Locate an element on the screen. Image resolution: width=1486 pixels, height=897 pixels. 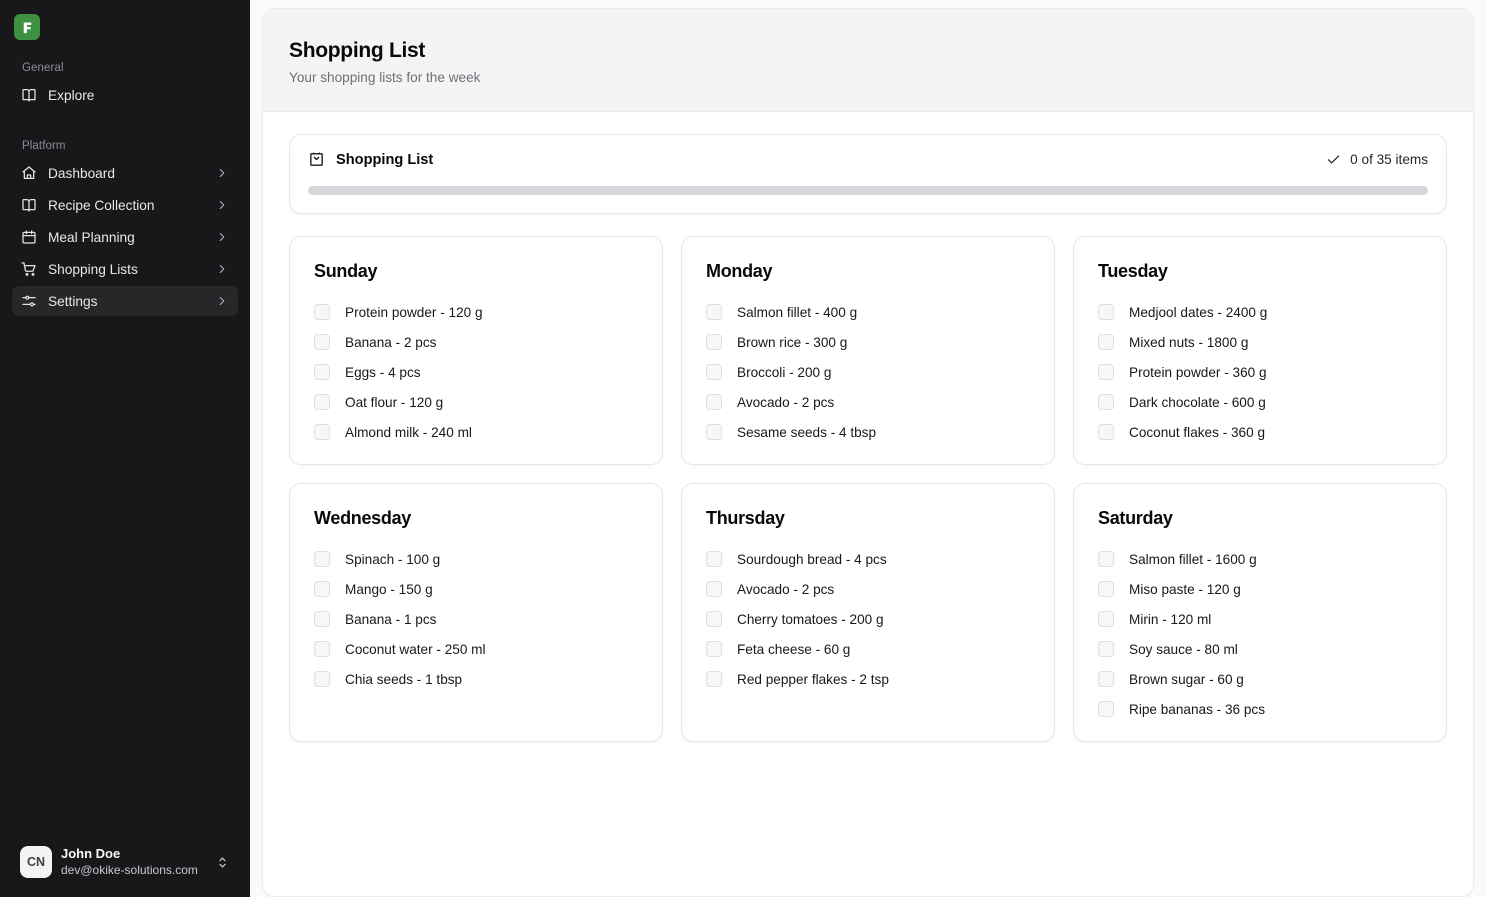
list-item: Brown rice - 300 g is located at coordinates (868, 342).